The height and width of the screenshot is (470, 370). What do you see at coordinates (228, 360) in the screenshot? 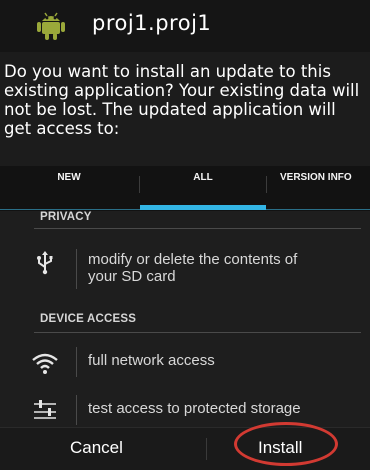
I see `permission-item-network: full network access` at bounding box center [228, 360].